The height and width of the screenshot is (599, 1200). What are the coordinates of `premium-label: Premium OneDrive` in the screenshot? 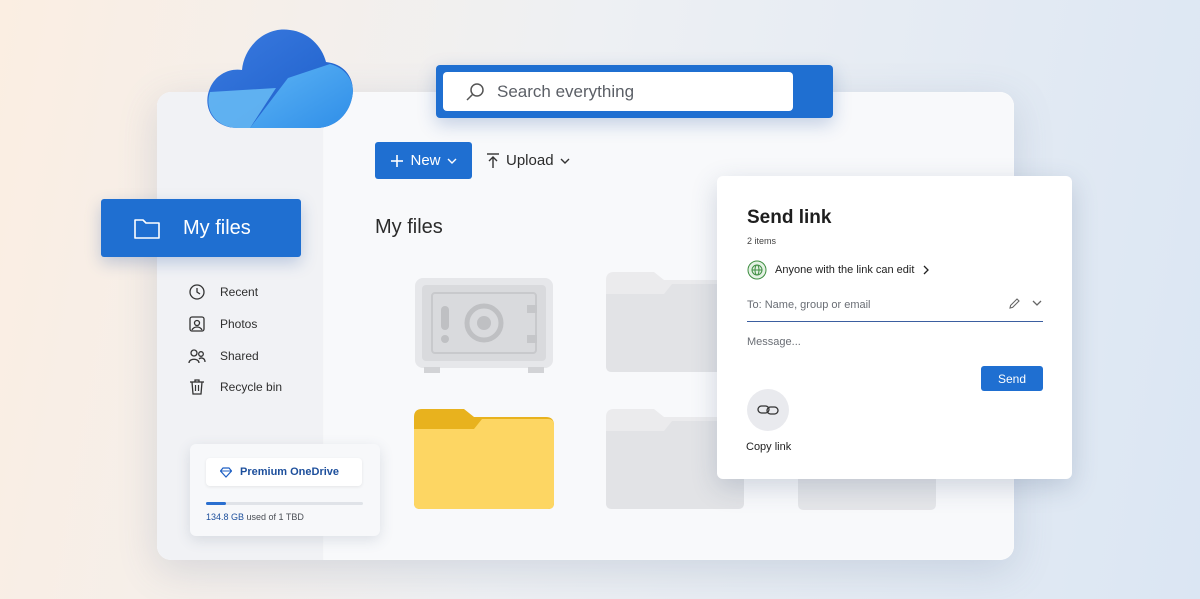 It's located at (290, 472).